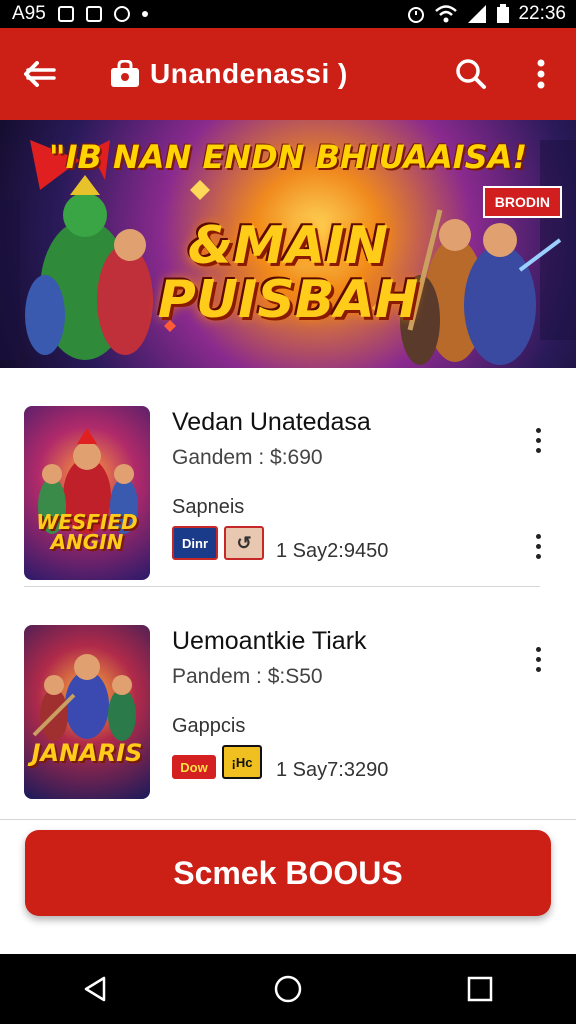 The image size is (576, 1024). What do you see at coordinates (208, 507) in the screenshot?
I see `item-category: Sapneis` at bounding box center [208, 507].